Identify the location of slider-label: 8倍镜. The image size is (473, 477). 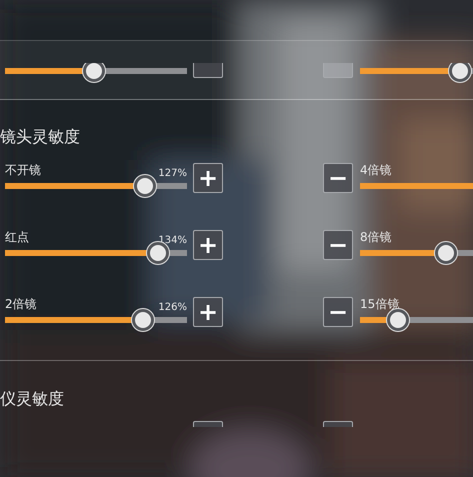
(376, 237).